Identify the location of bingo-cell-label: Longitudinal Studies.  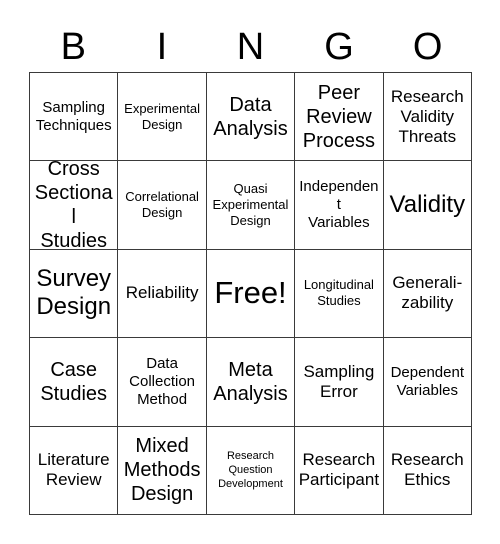
(338, 293).